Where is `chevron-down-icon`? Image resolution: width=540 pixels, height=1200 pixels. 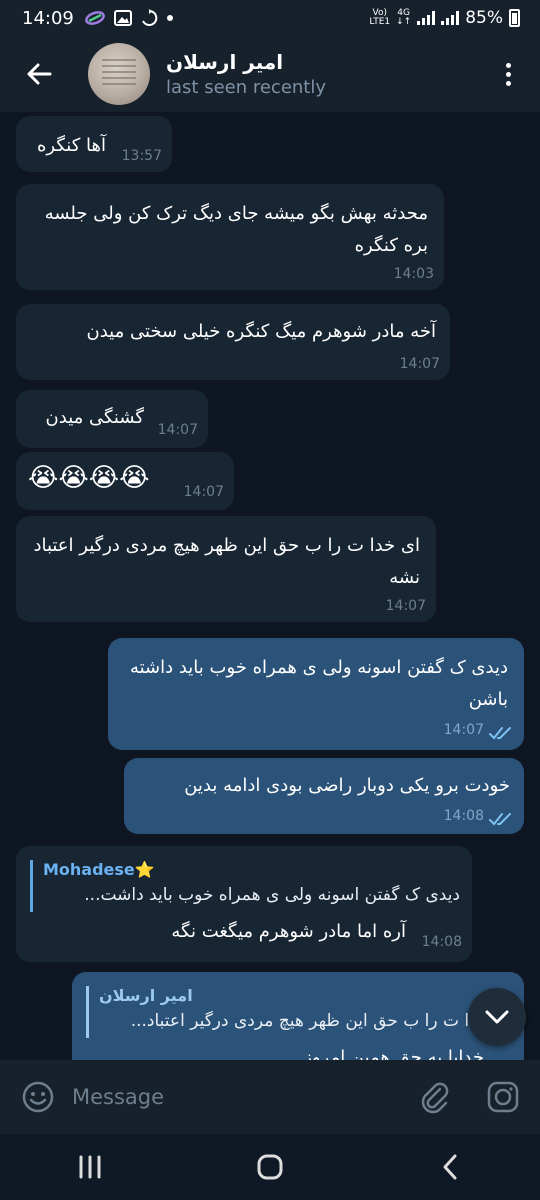
chevron-down-icon is located at coordinates (497, 1017).